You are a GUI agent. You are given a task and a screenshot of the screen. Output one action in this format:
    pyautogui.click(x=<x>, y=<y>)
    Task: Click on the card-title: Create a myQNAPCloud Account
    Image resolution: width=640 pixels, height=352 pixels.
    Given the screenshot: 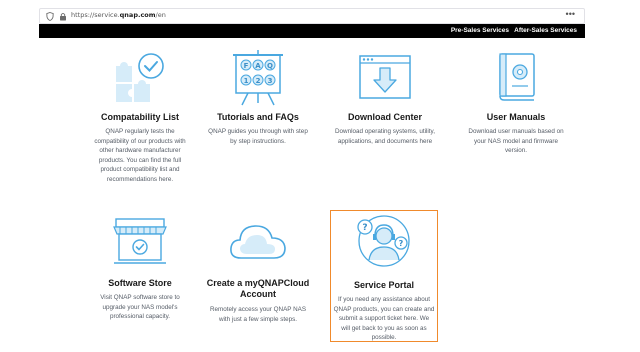 What is the action you would take?
    pyautogui.click(x=258, y=289)
    